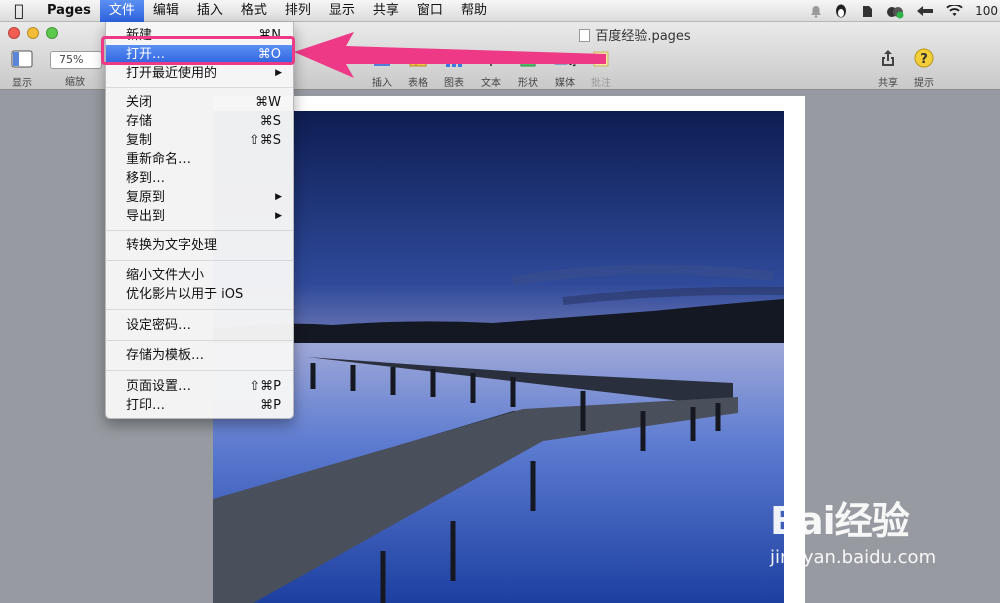 The width and height of the screenshot is (1000, 603). I want to click on tips-button: ? 提示, so click(924, 68).